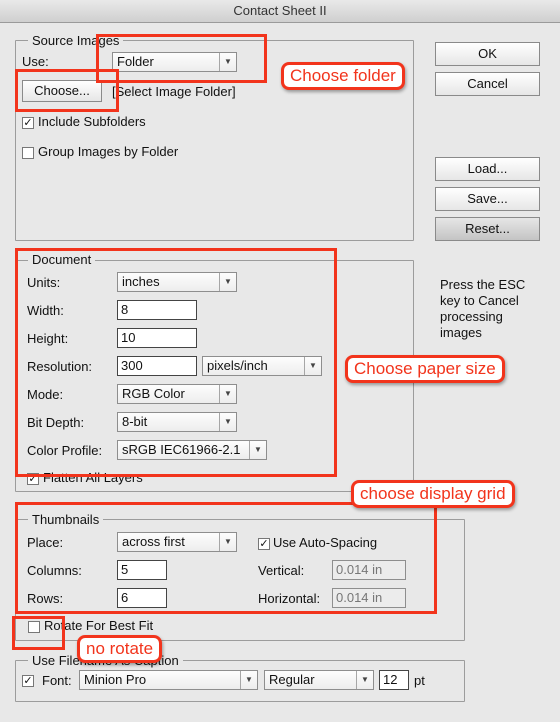 The width and height of the screenshot is (560, 722). Describe the element at coordinates (35, 61) in the screenshot. I see `use-label: Use:` at that location.